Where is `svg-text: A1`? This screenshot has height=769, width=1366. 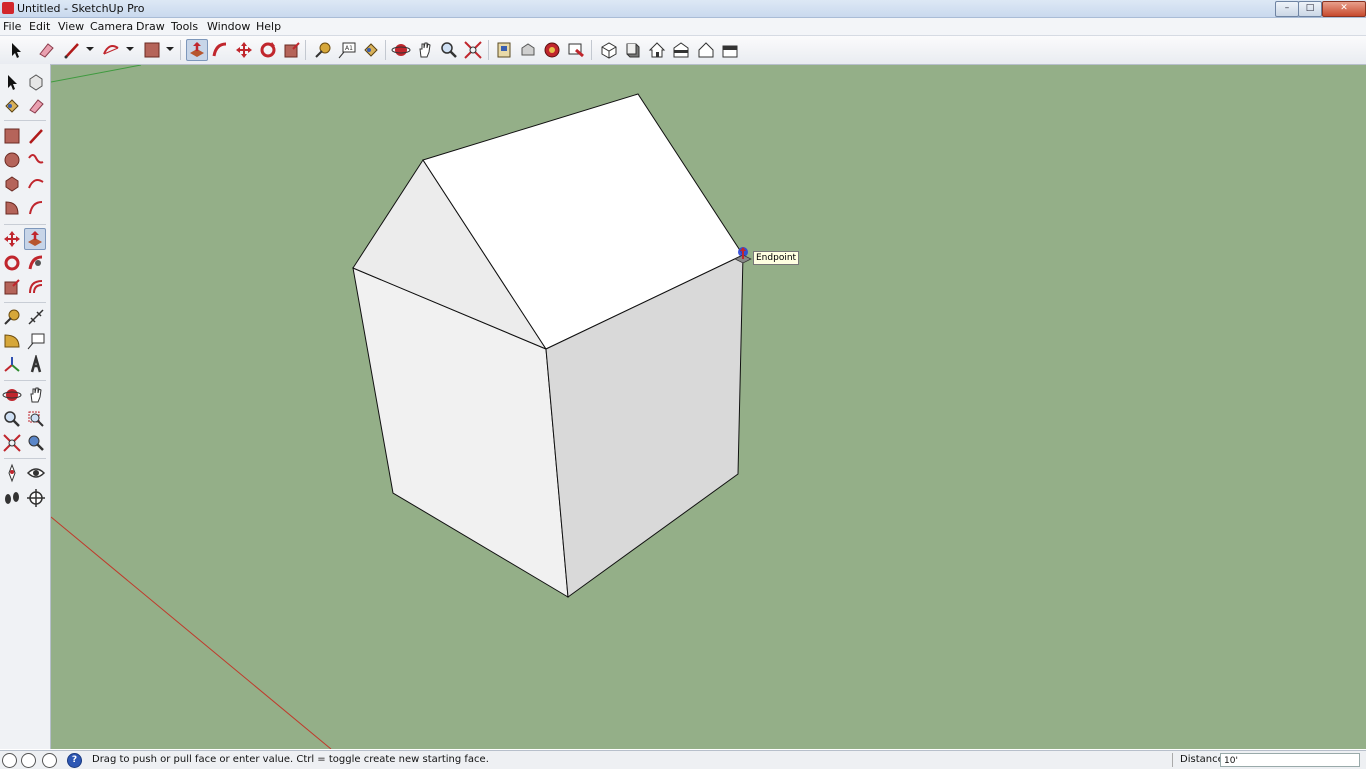 svg-text: A1 is located at coordinates (349, 48).